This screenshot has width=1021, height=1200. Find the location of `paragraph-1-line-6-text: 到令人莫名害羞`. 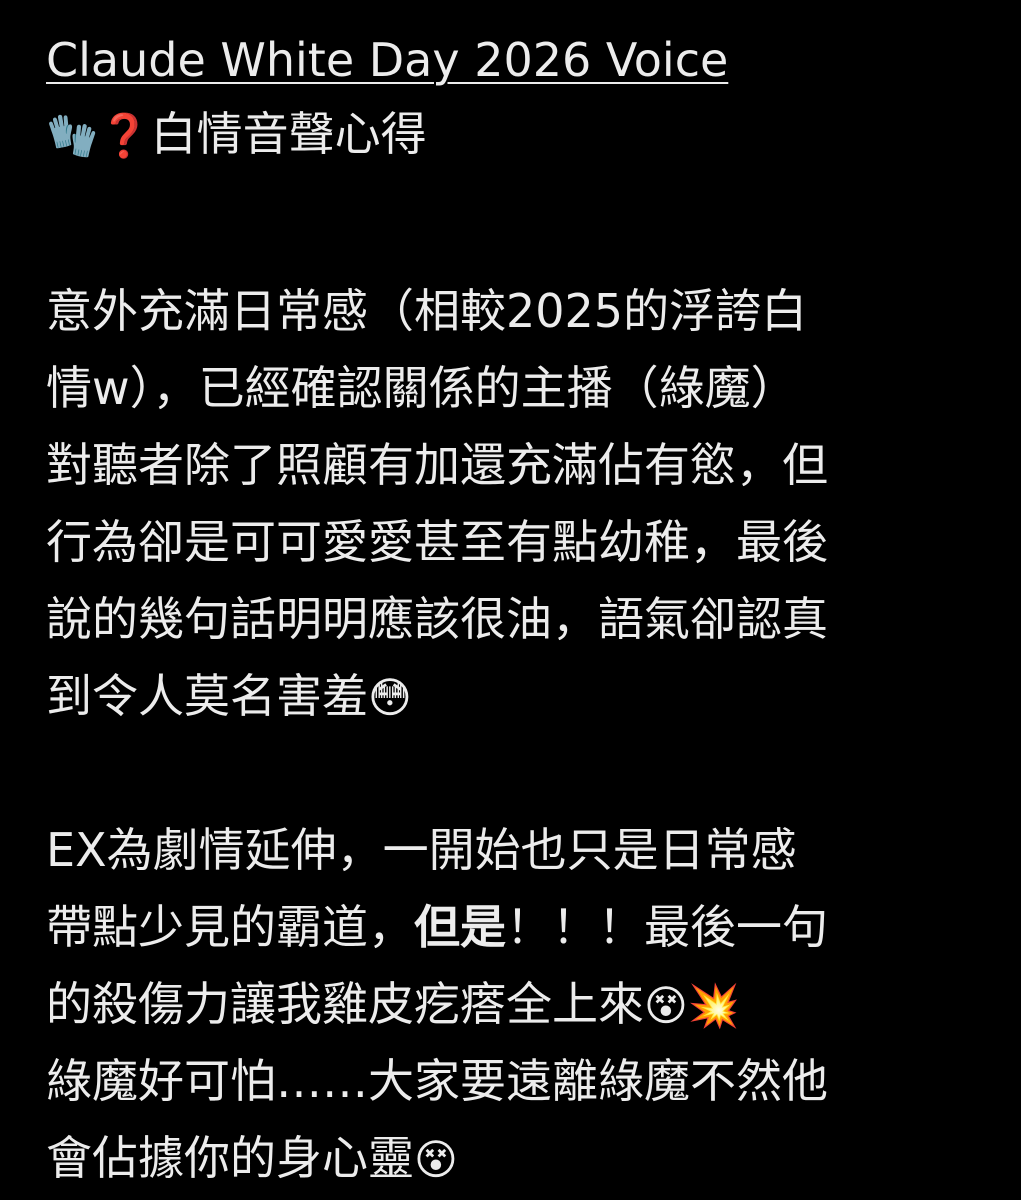

paragraph-1-line-6-text: 到令人莫名害羞 is located at coordinates (207, 696).